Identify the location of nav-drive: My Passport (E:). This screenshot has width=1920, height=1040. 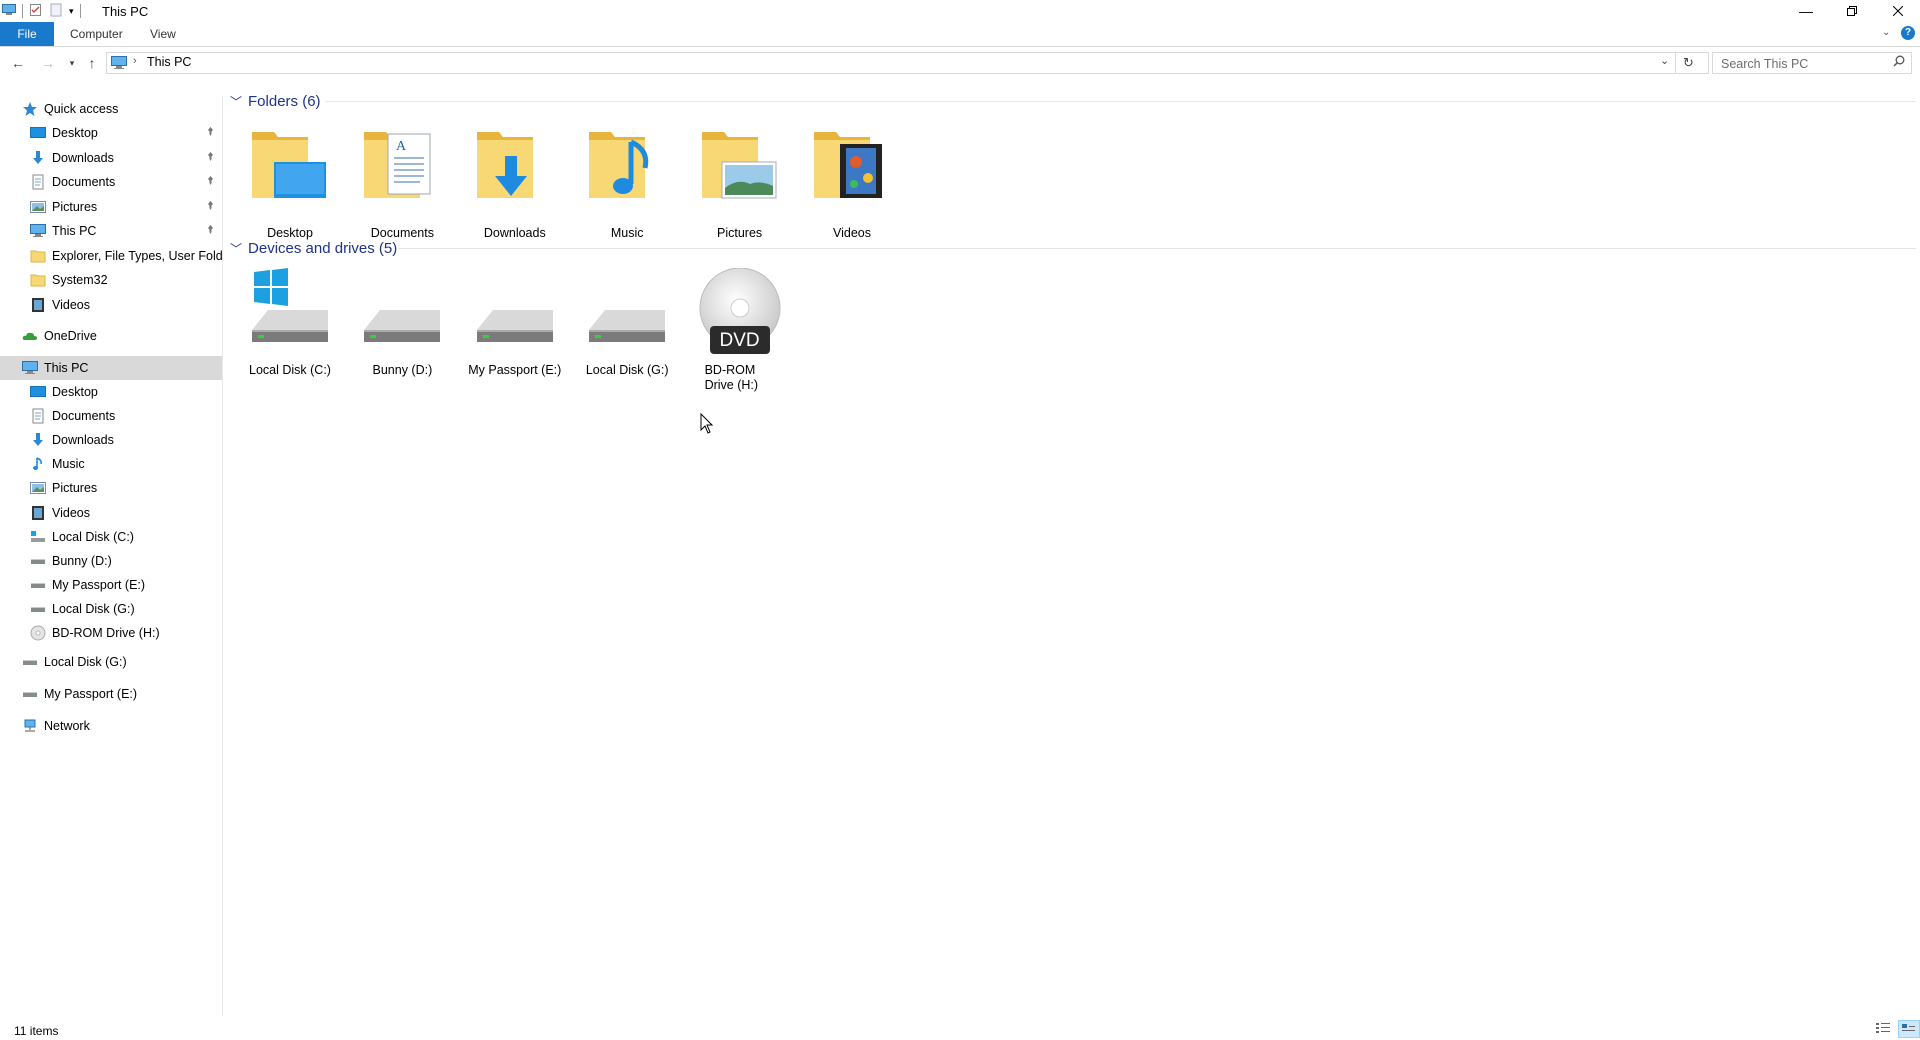
(111, 694).